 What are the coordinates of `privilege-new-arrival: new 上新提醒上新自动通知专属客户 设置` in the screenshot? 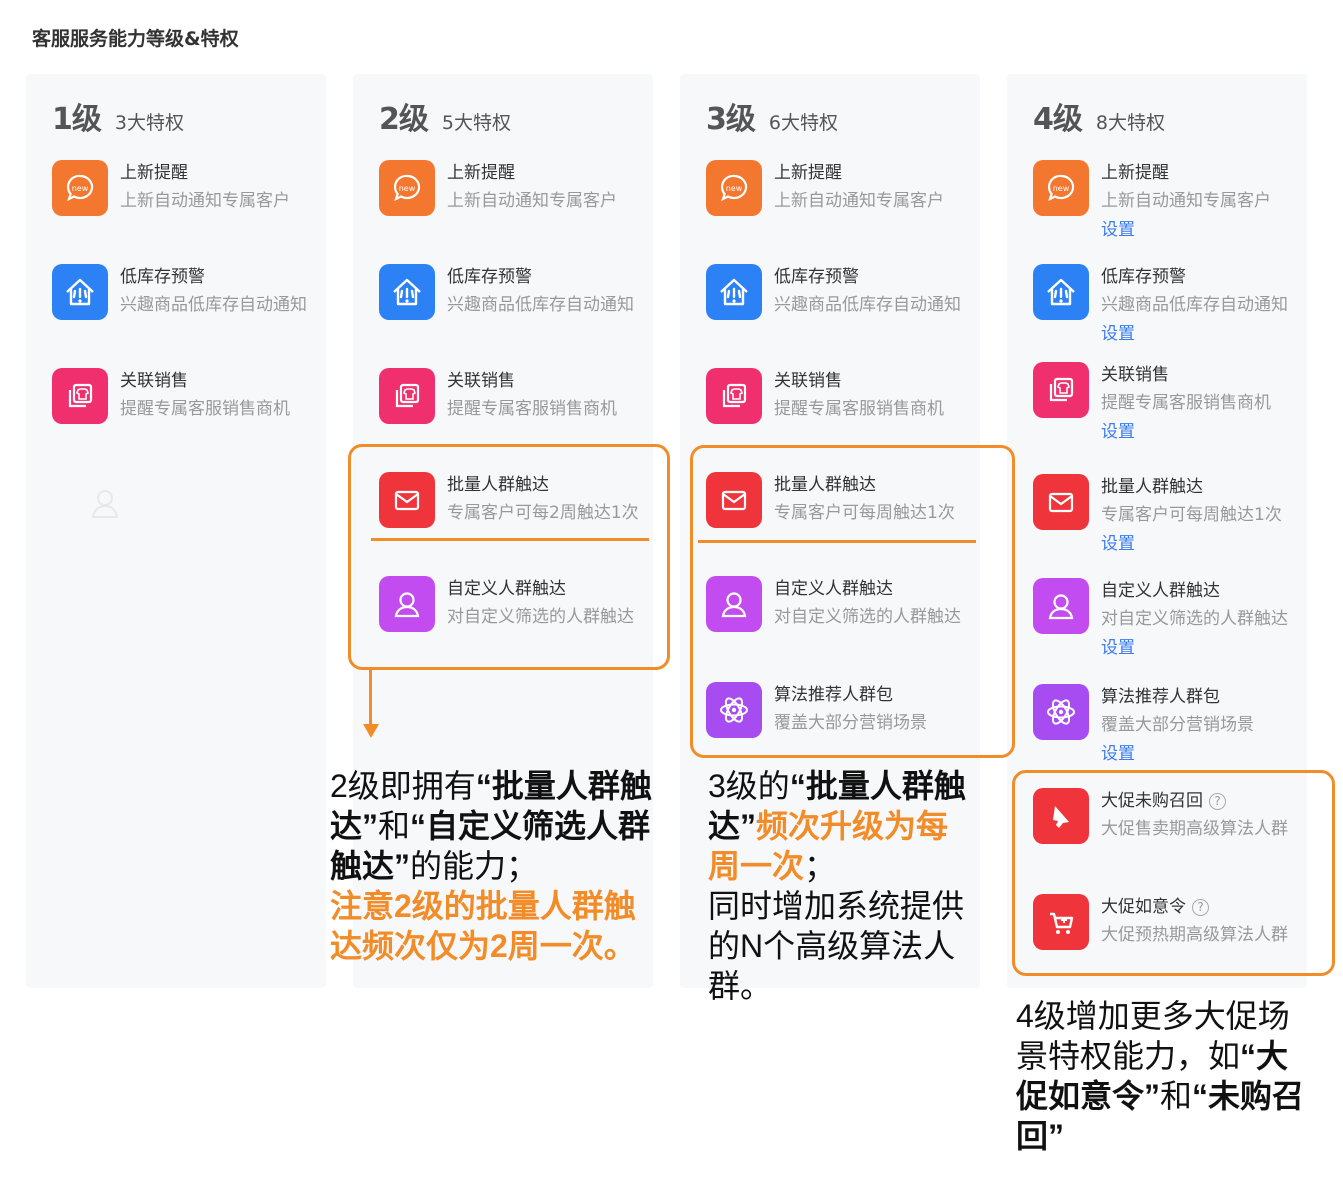 It's located at (1152, 200).